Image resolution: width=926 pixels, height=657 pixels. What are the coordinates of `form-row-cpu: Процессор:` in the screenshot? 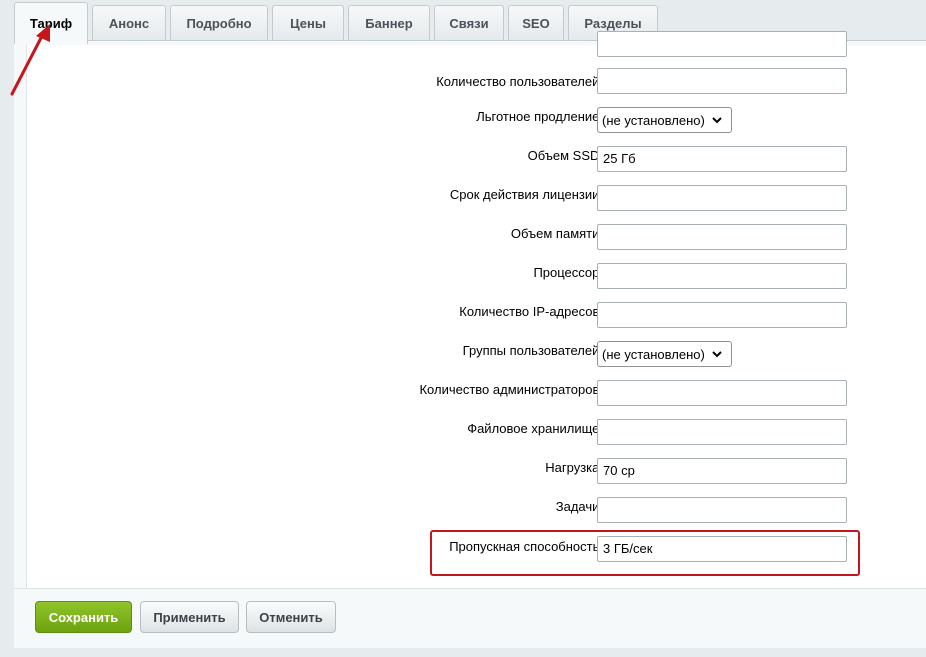 It's located at (476, 278).